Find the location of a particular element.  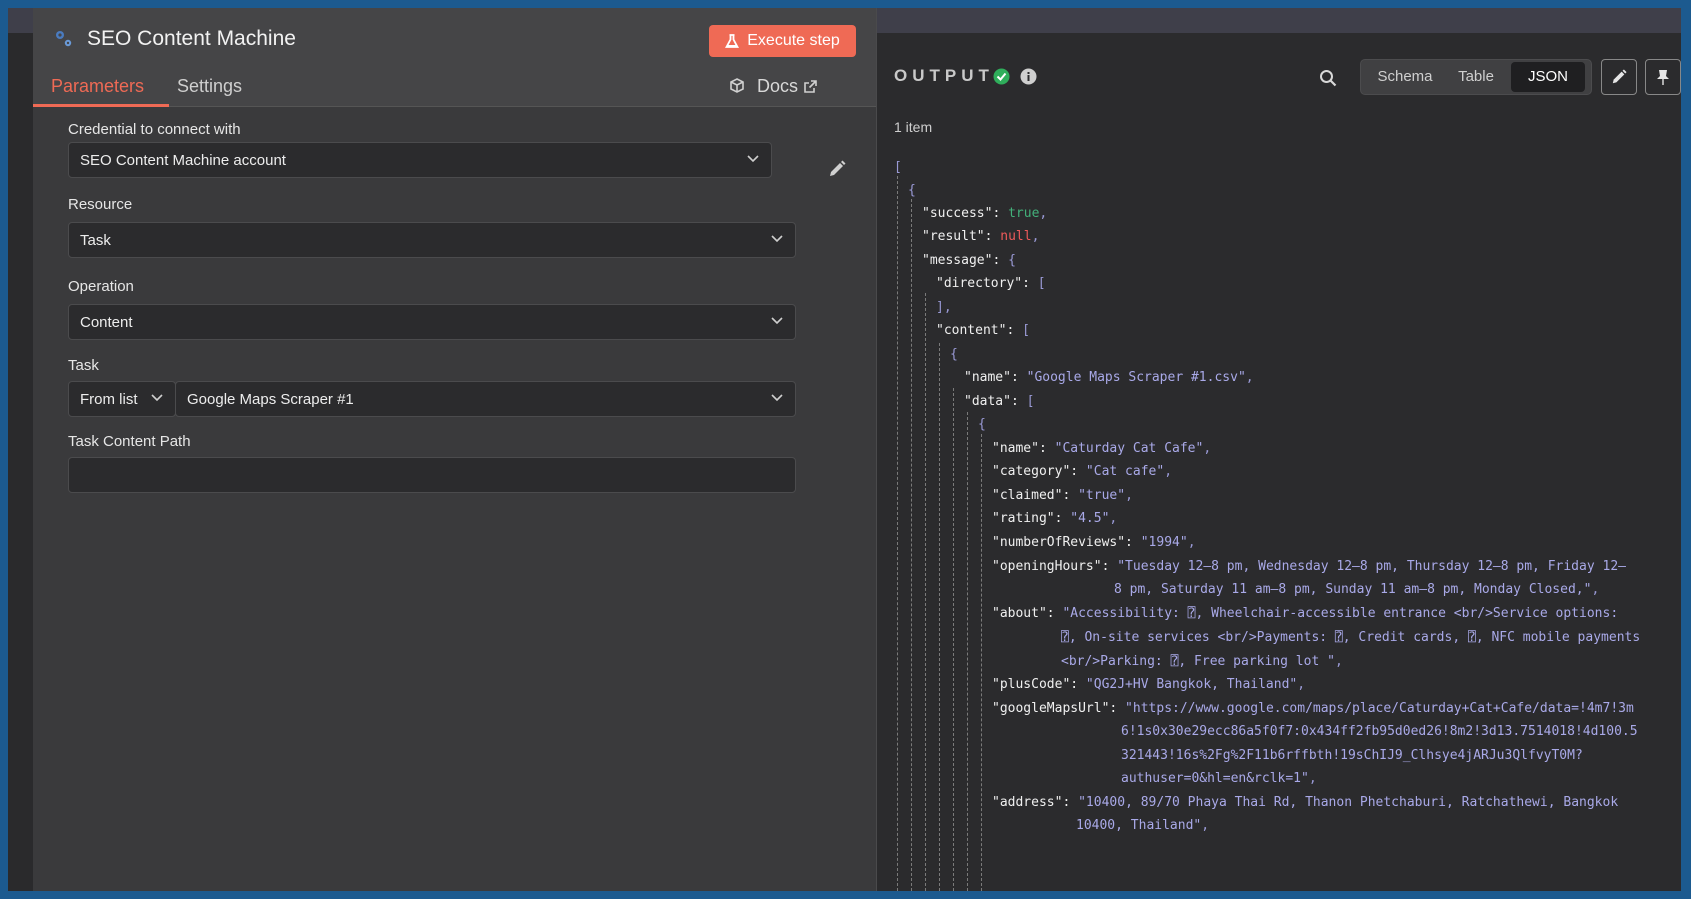

json-line: "content": [ is located at coordinates (983, 330).